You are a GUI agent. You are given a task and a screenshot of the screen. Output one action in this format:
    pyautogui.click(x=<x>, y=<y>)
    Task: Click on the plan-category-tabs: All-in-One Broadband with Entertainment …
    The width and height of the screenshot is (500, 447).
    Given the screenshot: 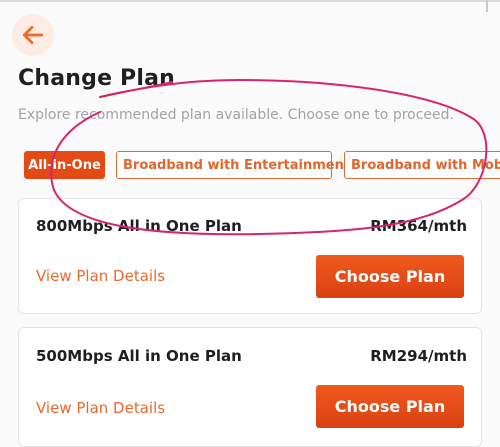 What is the action you would take?
    pyautogui.click(x=262, y=166)
    